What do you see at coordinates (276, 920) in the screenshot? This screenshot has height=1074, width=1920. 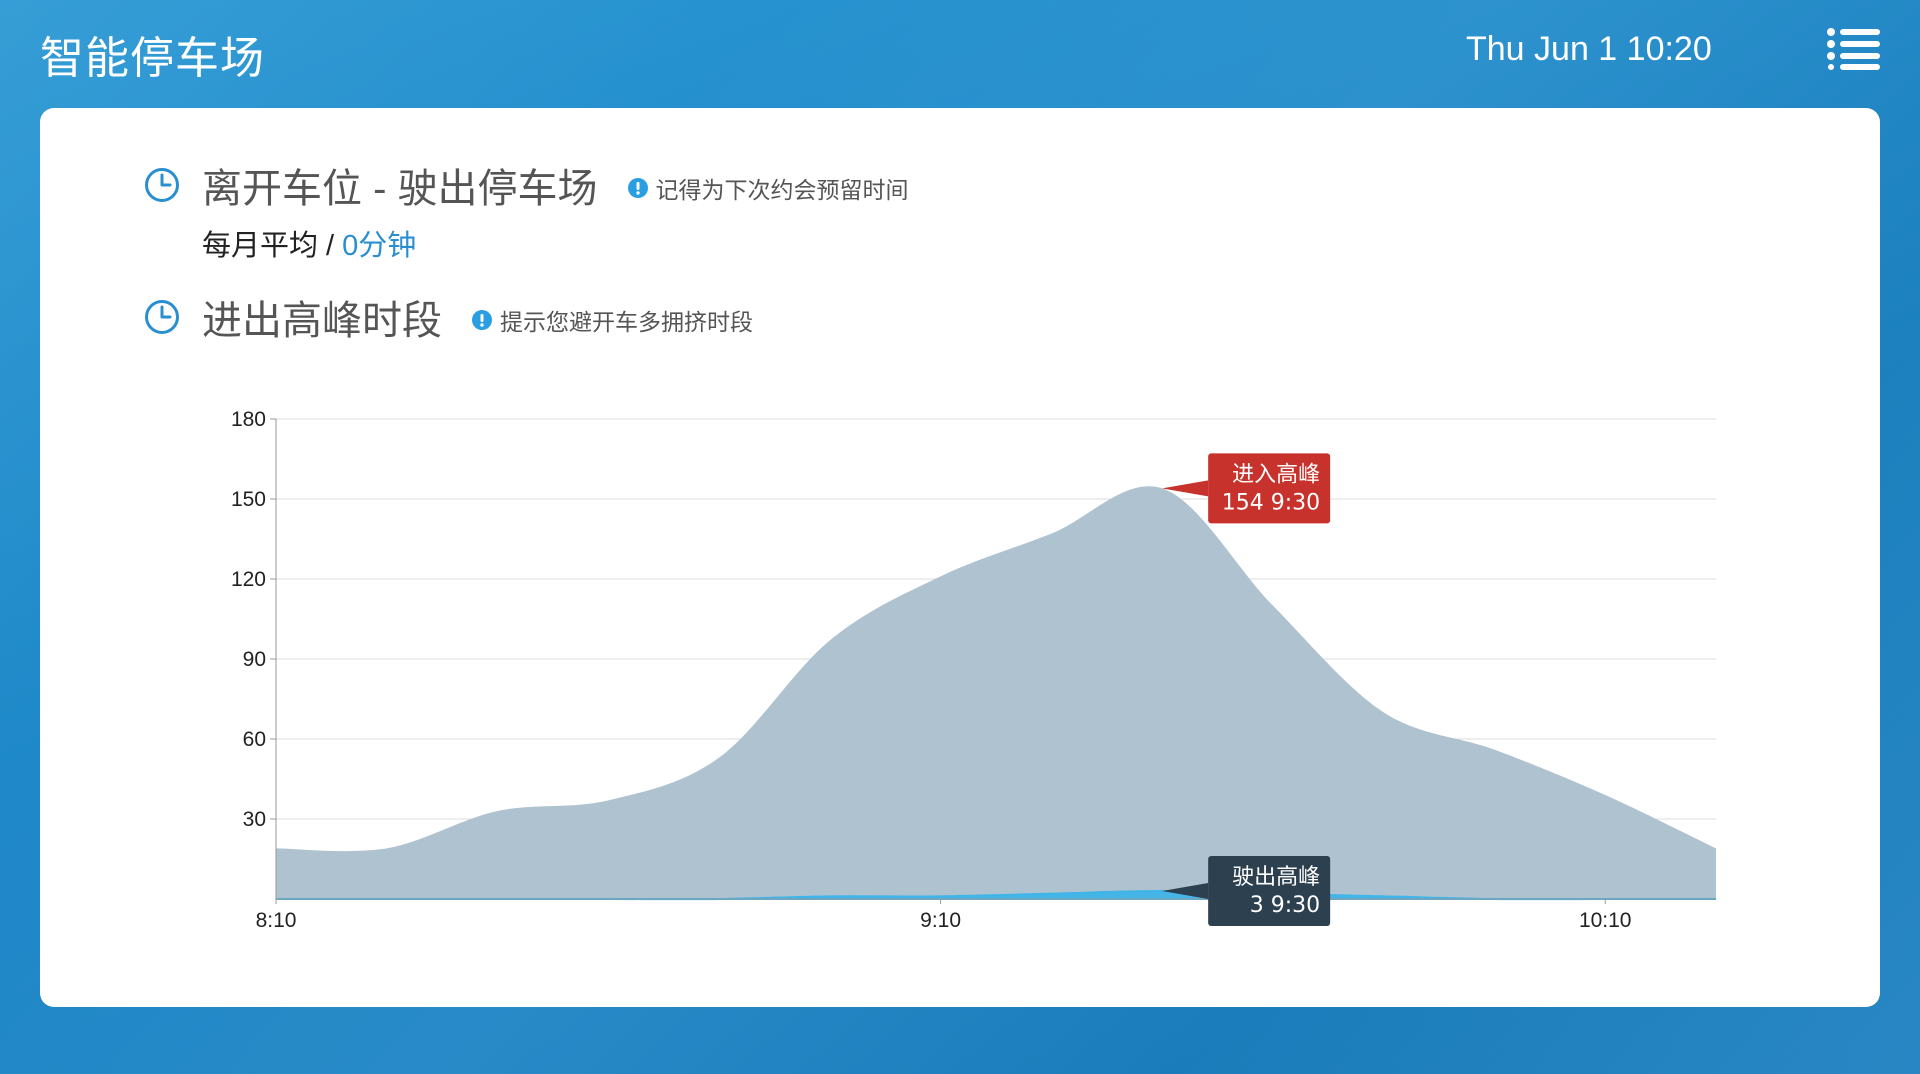 I see `x-tick-label: 8:10` at bounding box center [276, 920].